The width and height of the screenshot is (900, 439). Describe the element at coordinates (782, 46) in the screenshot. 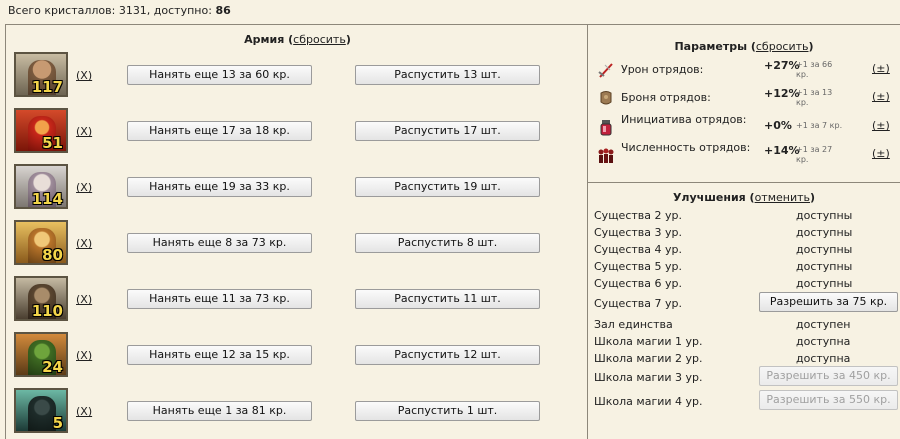

I see `parameters-reset-link: сбросить` at that location.